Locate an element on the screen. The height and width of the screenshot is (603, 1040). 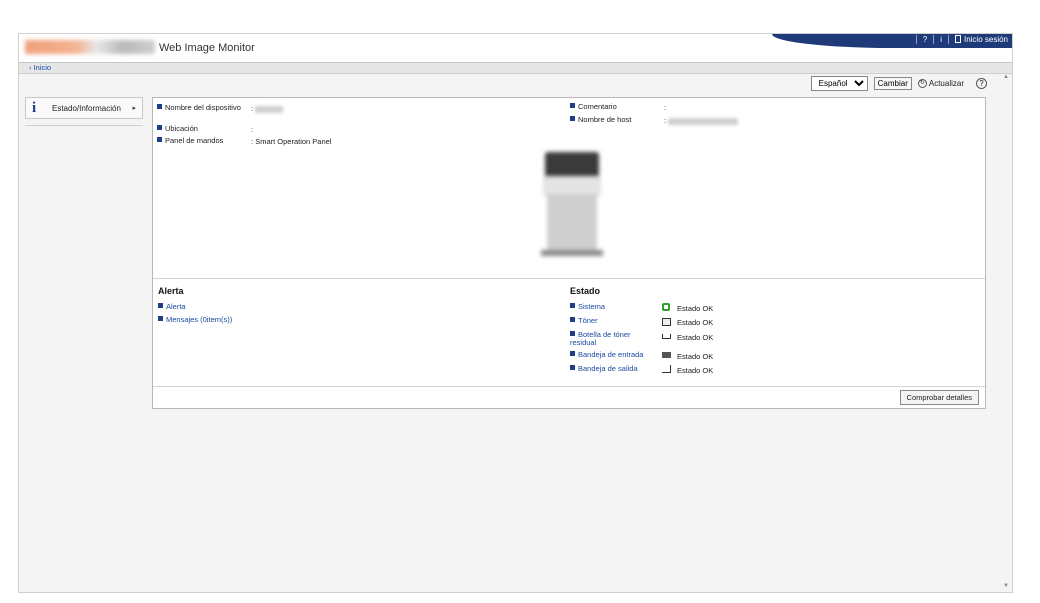
check-details-button: Comprobar detalles is located at coordinates (939, 397).